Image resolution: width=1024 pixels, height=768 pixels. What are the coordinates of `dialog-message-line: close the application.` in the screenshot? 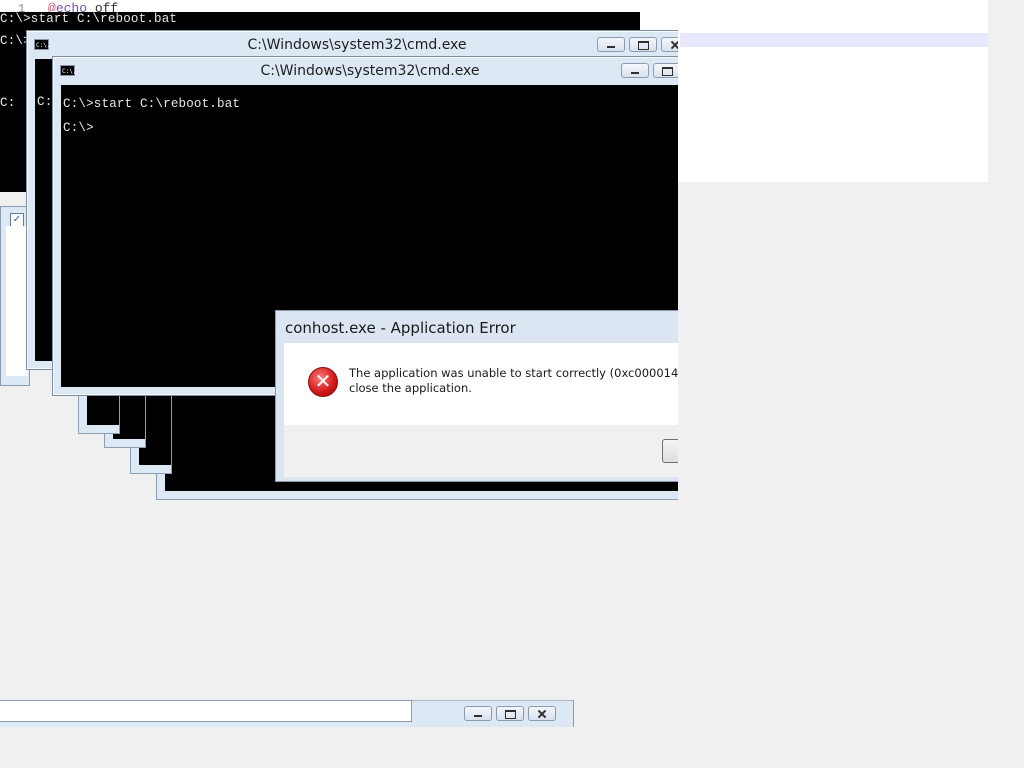 It's located at (410, 388).